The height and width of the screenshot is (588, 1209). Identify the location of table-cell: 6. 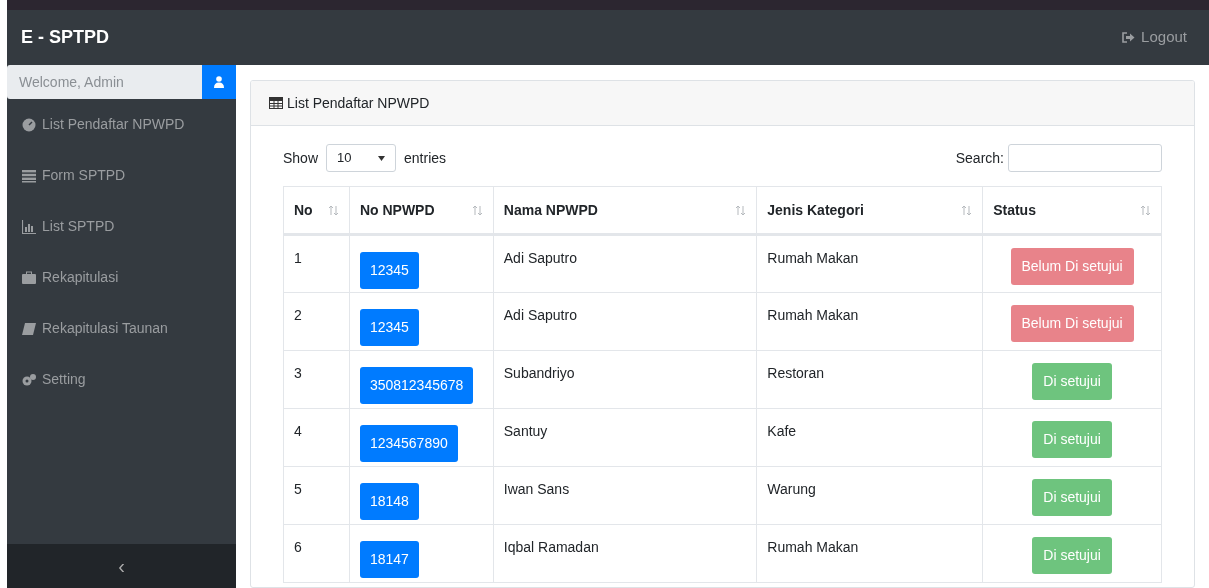
(316, 553).